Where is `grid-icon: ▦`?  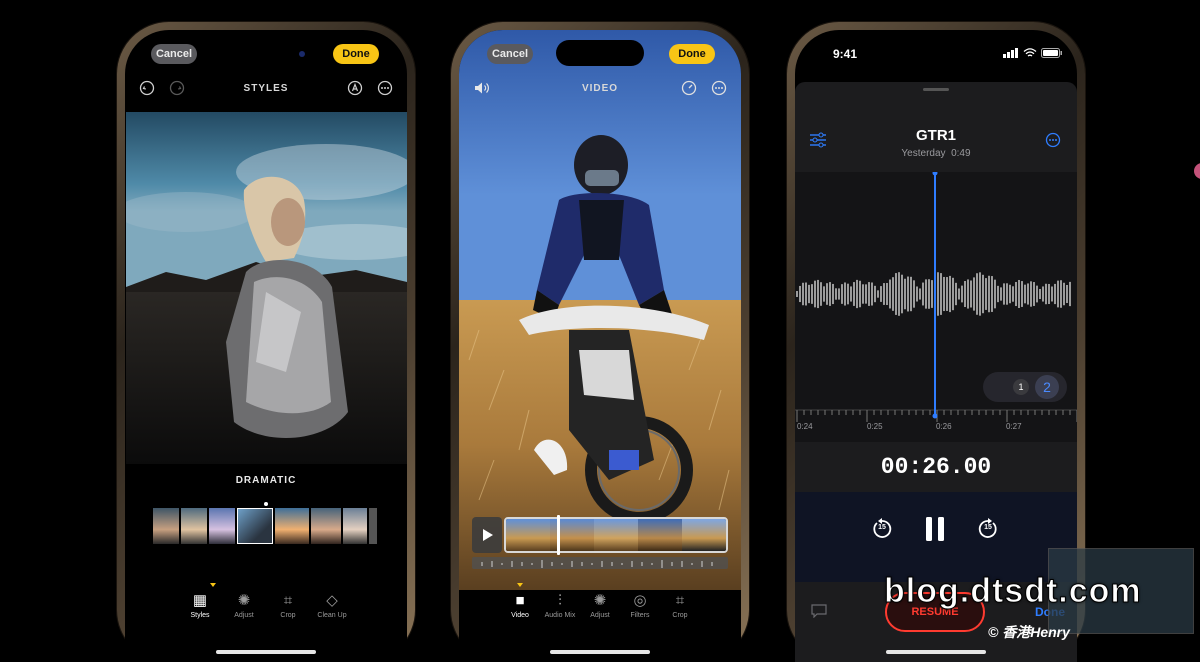
grid-icon: ▦ is located at coordinates (200, 600).